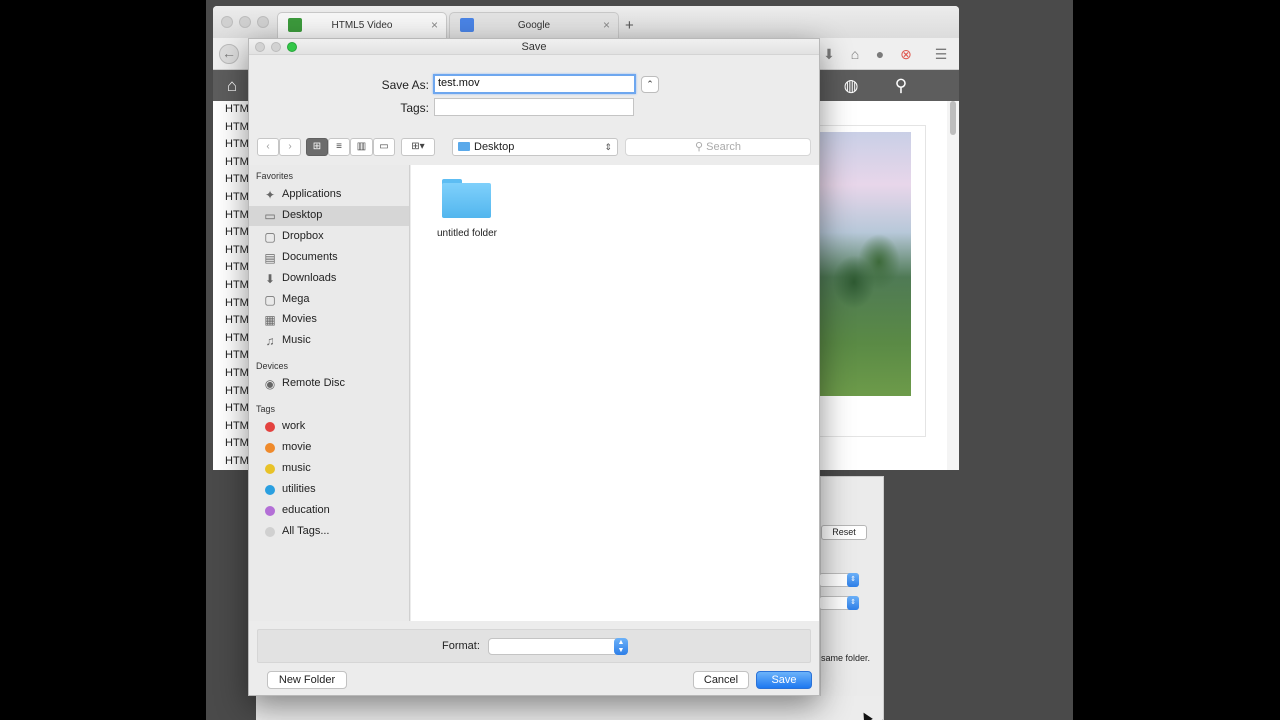  I want to click on background-strip, so click(569, 708).